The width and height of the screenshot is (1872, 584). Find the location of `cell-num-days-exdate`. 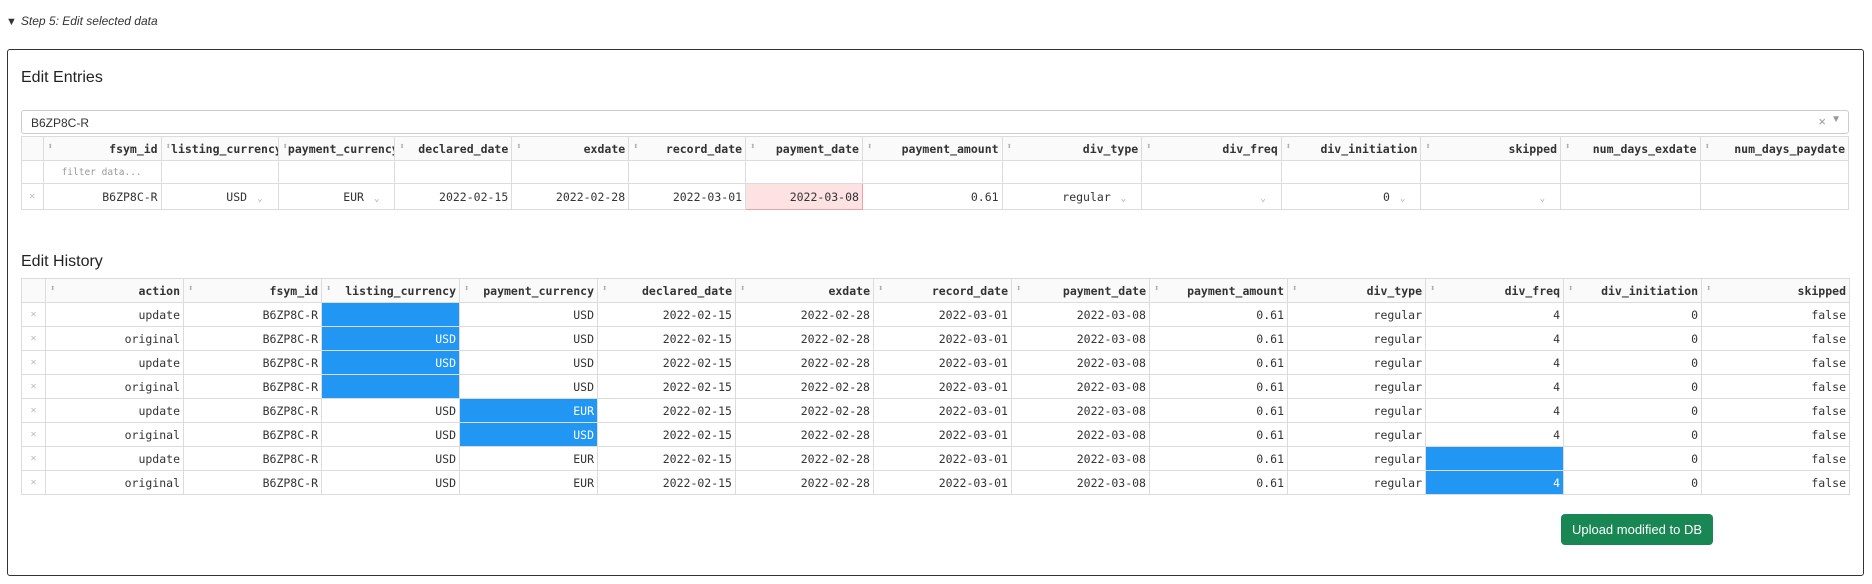

cell-num-days-exdate is located at coordinates (1630, 196).